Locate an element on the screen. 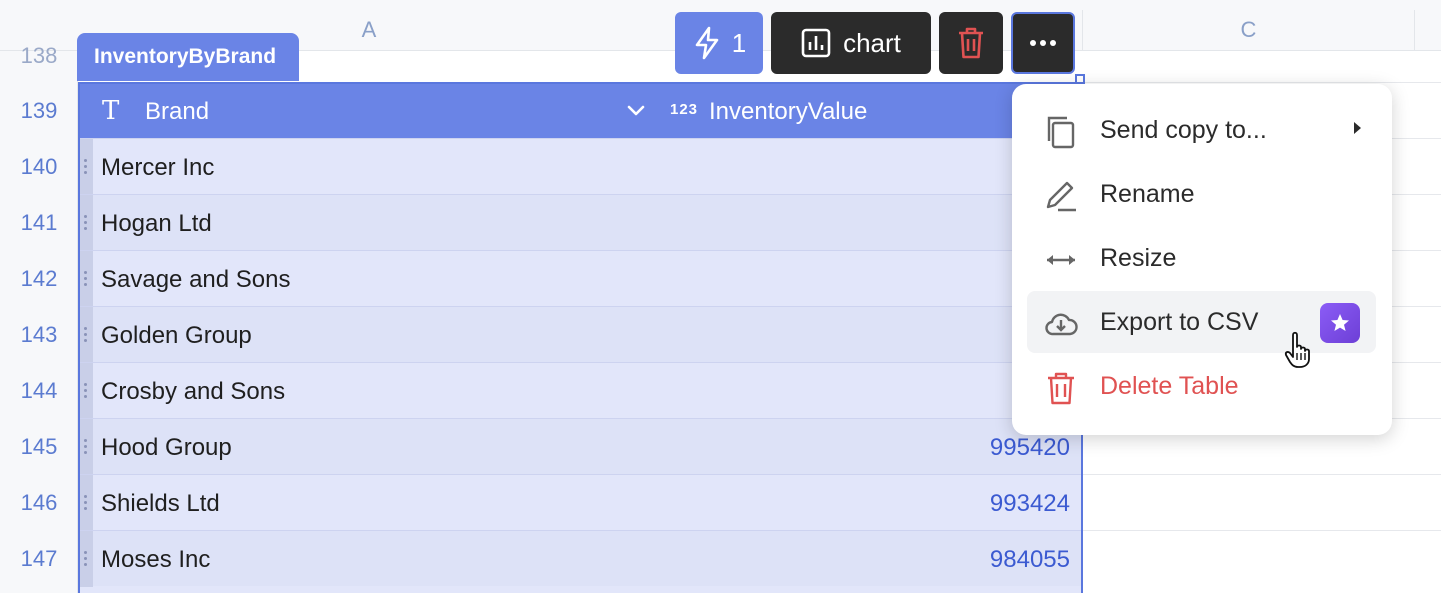  row-number: 145 is located at coordinates (39, 447).